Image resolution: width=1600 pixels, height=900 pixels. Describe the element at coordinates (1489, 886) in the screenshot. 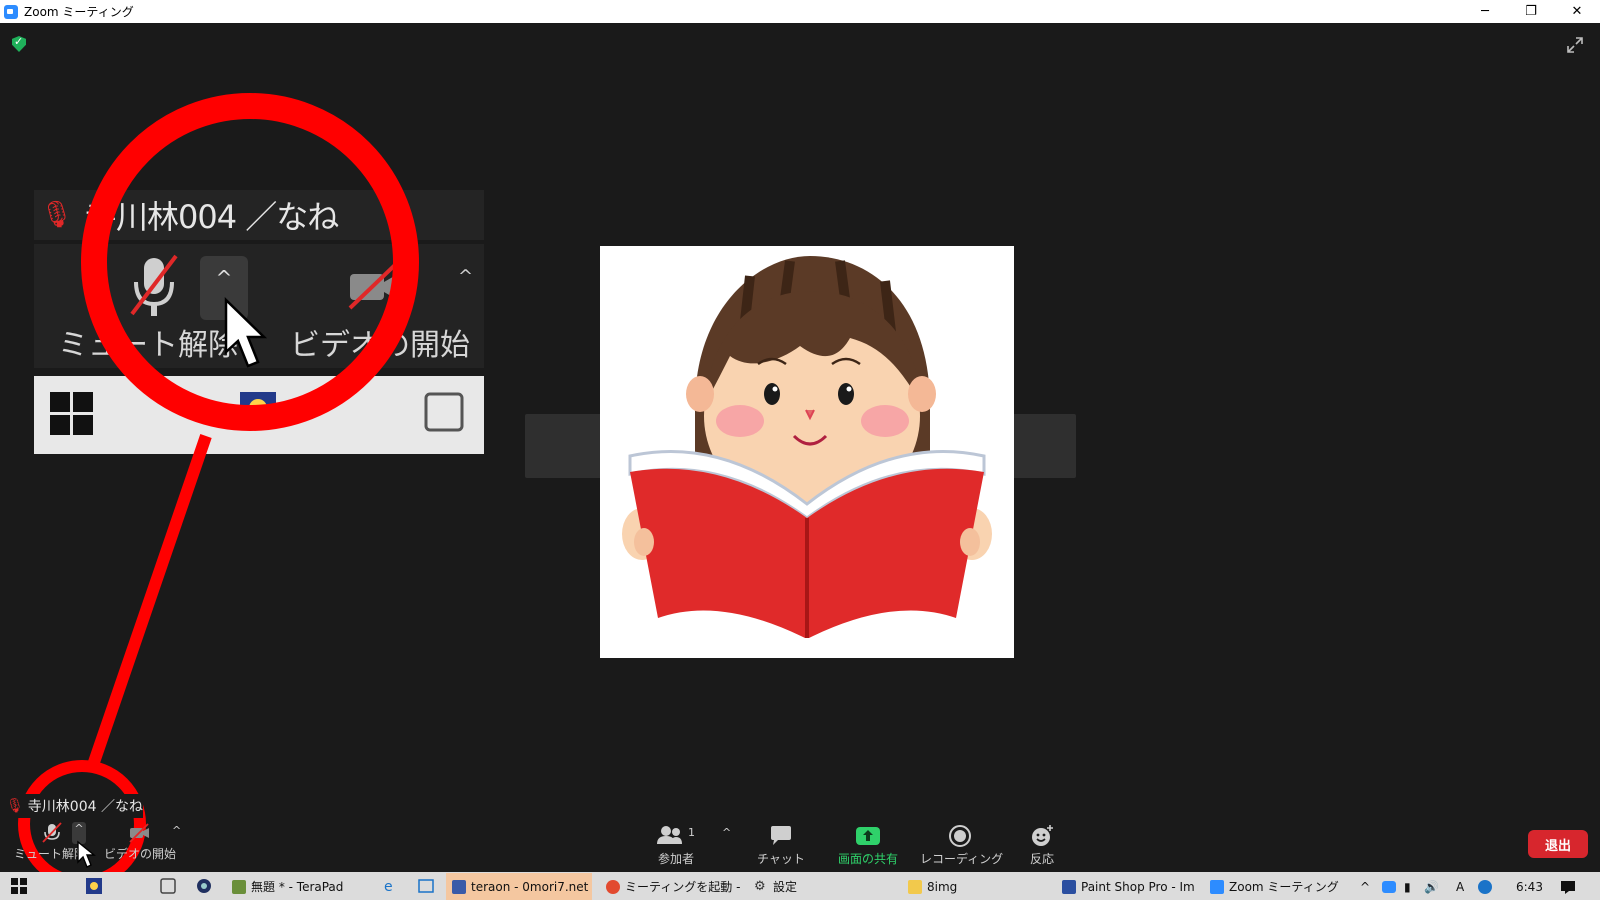

I see `tray-network-icon` at that location.